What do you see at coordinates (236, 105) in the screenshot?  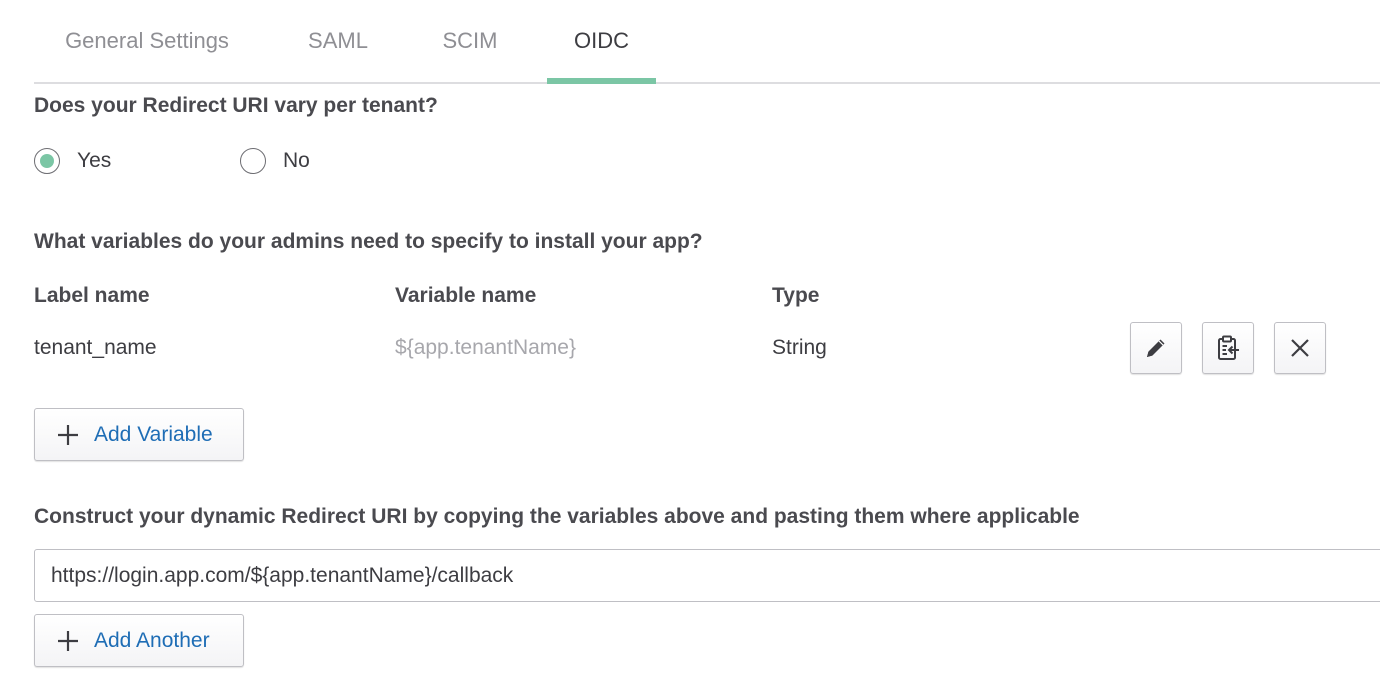 I see `redirect-uri-question: Does your Redirect URI vary per tenant?` at bounding box center [236, 105].